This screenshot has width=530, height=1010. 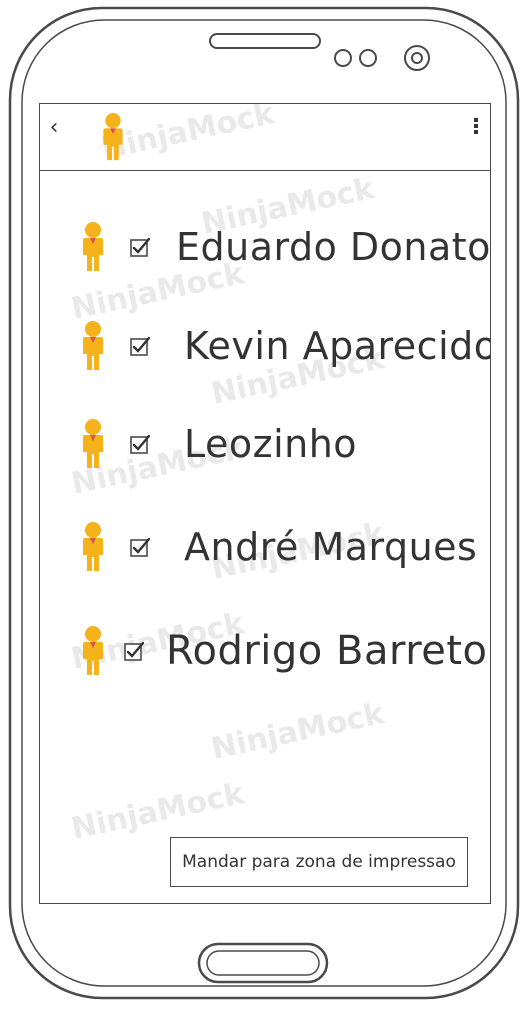 What do you see at coordinates (476, 128) in the screenshot?
I see `more-vertical-icon` at bounding box center [476, 128].